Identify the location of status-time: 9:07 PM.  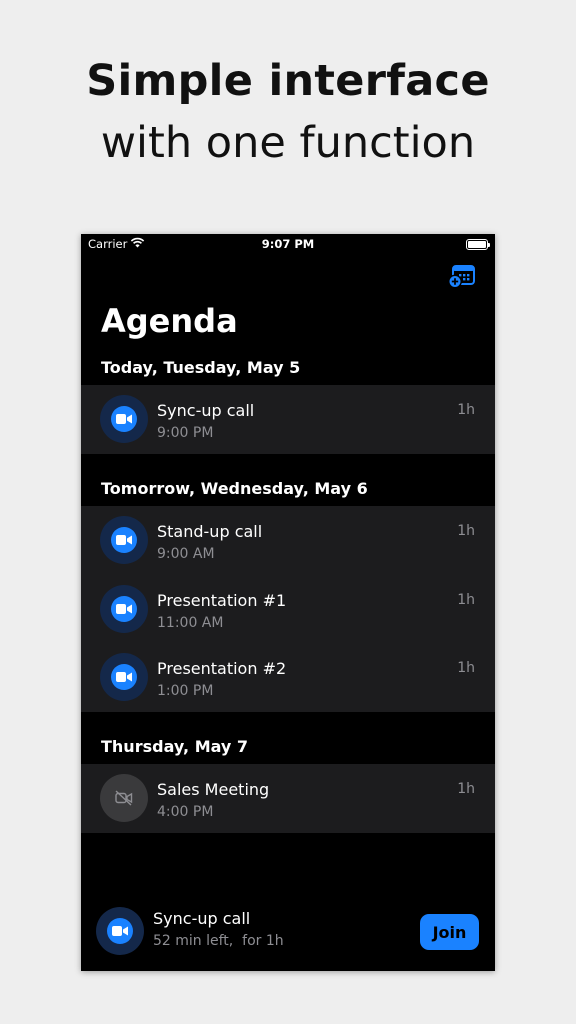
(288, 244).